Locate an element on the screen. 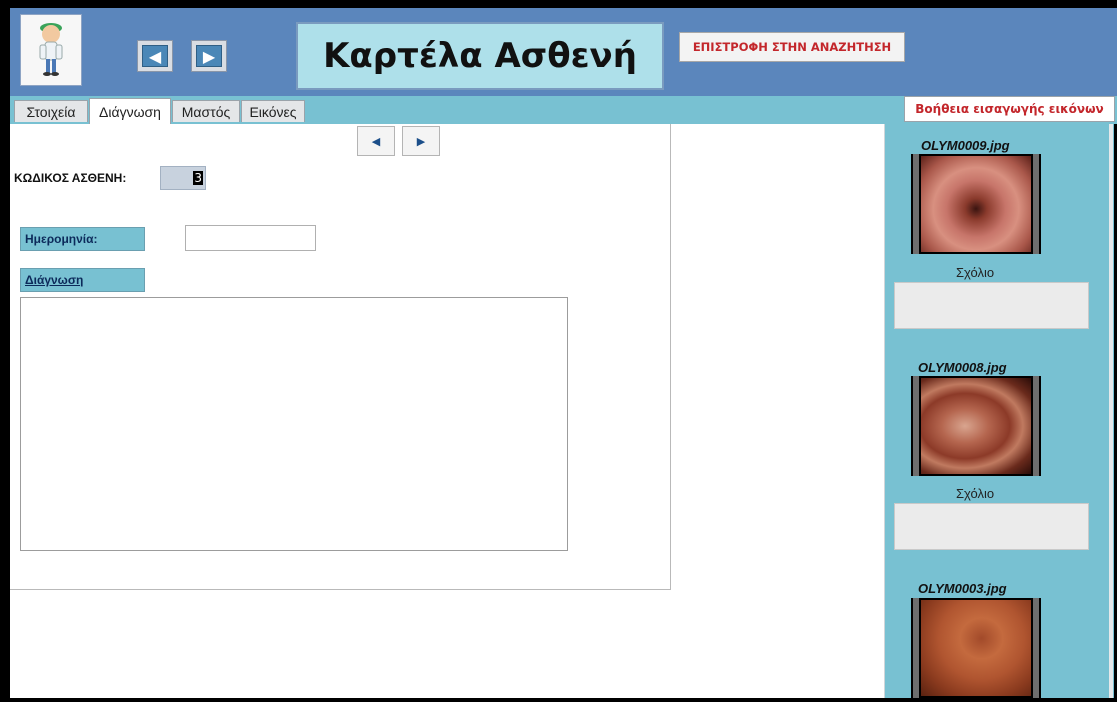 This screenshot has width=1117, height=702. patient-code-value: 3 is located at coordinates (198, 178).